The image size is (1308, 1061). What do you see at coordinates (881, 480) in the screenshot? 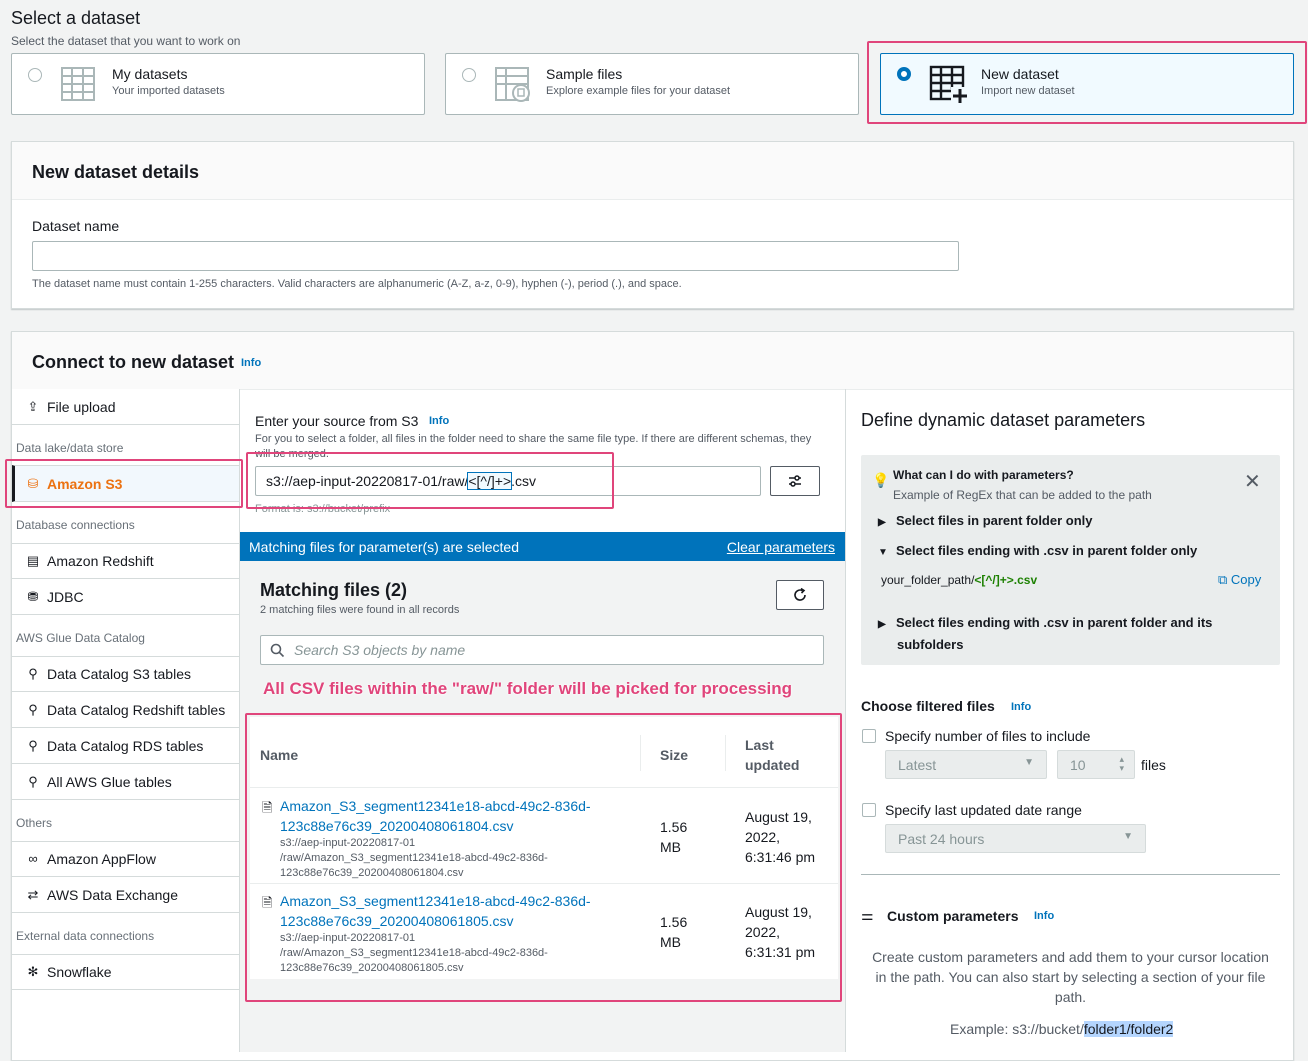
I see `lightbulb-icon: 💡` at bounding box center [881, 480].